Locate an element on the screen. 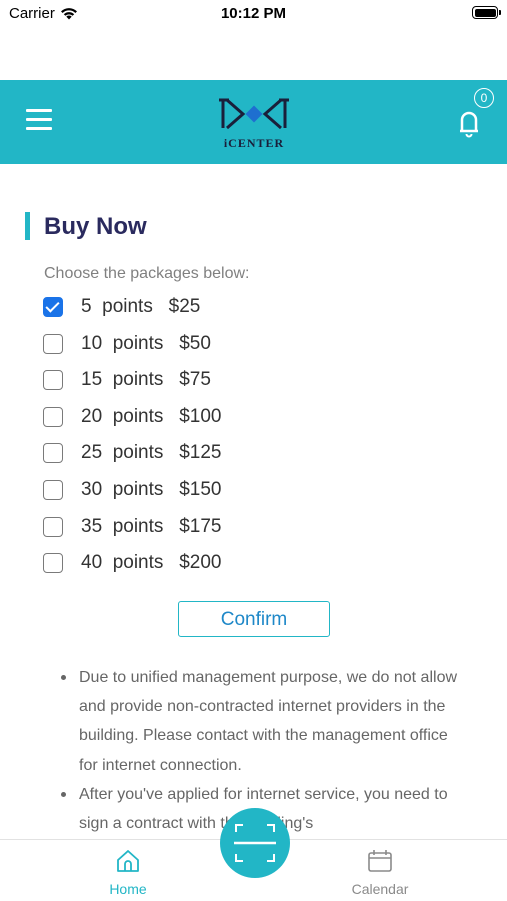  confirm-button: Confirm is located at coordinates (254, 619).